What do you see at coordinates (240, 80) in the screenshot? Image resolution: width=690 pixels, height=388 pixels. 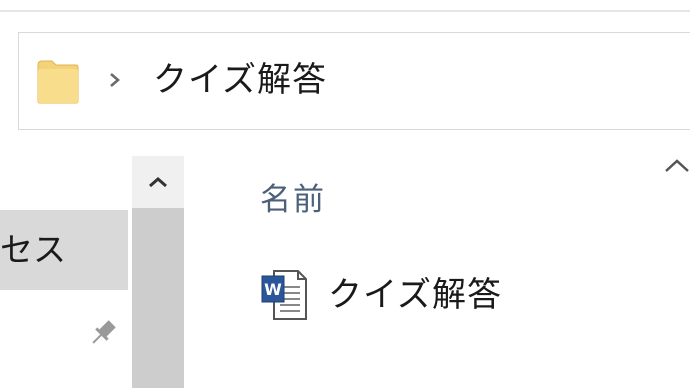 I see `breadcrumb-current-folder: クイズ解答` at bounding box center [240, 80].